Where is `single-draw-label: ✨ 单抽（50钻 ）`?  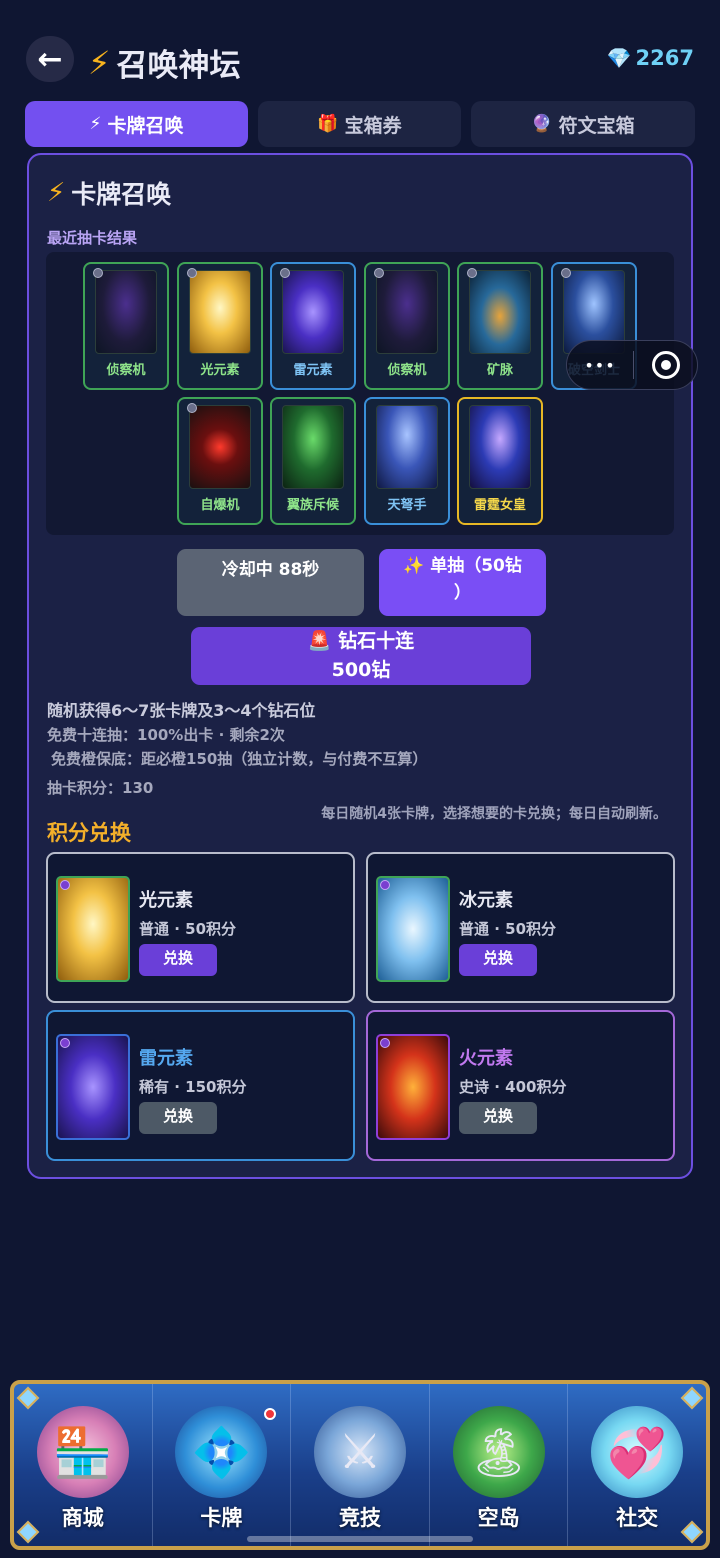 single-draw-label: ✨ 单抽（50钻 ） is located at coordinates (462, 579).